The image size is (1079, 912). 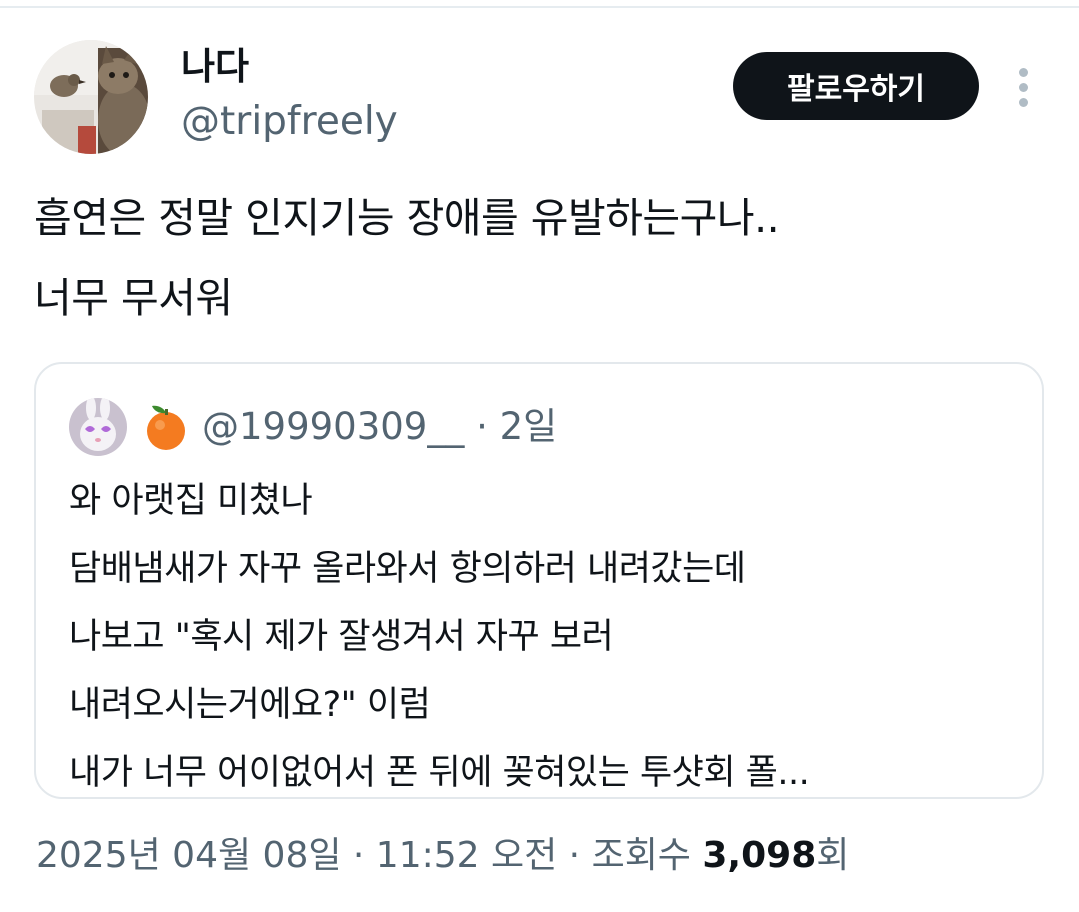 What do you see at coordinates (1024, 88) in the screenshot?
I see `more-options-button` at bounding box center [1024, 88].